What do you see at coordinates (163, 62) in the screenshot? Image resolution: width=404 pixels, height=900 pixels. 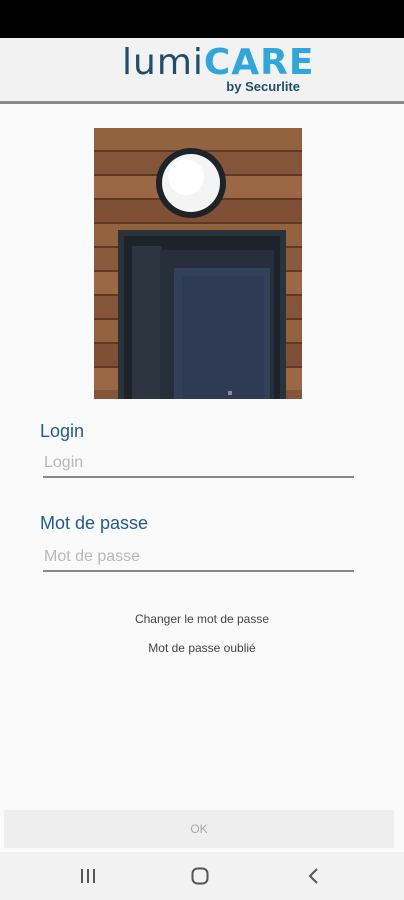 I see `logo-primary-text: lumi` at bounding box center [163, 62].